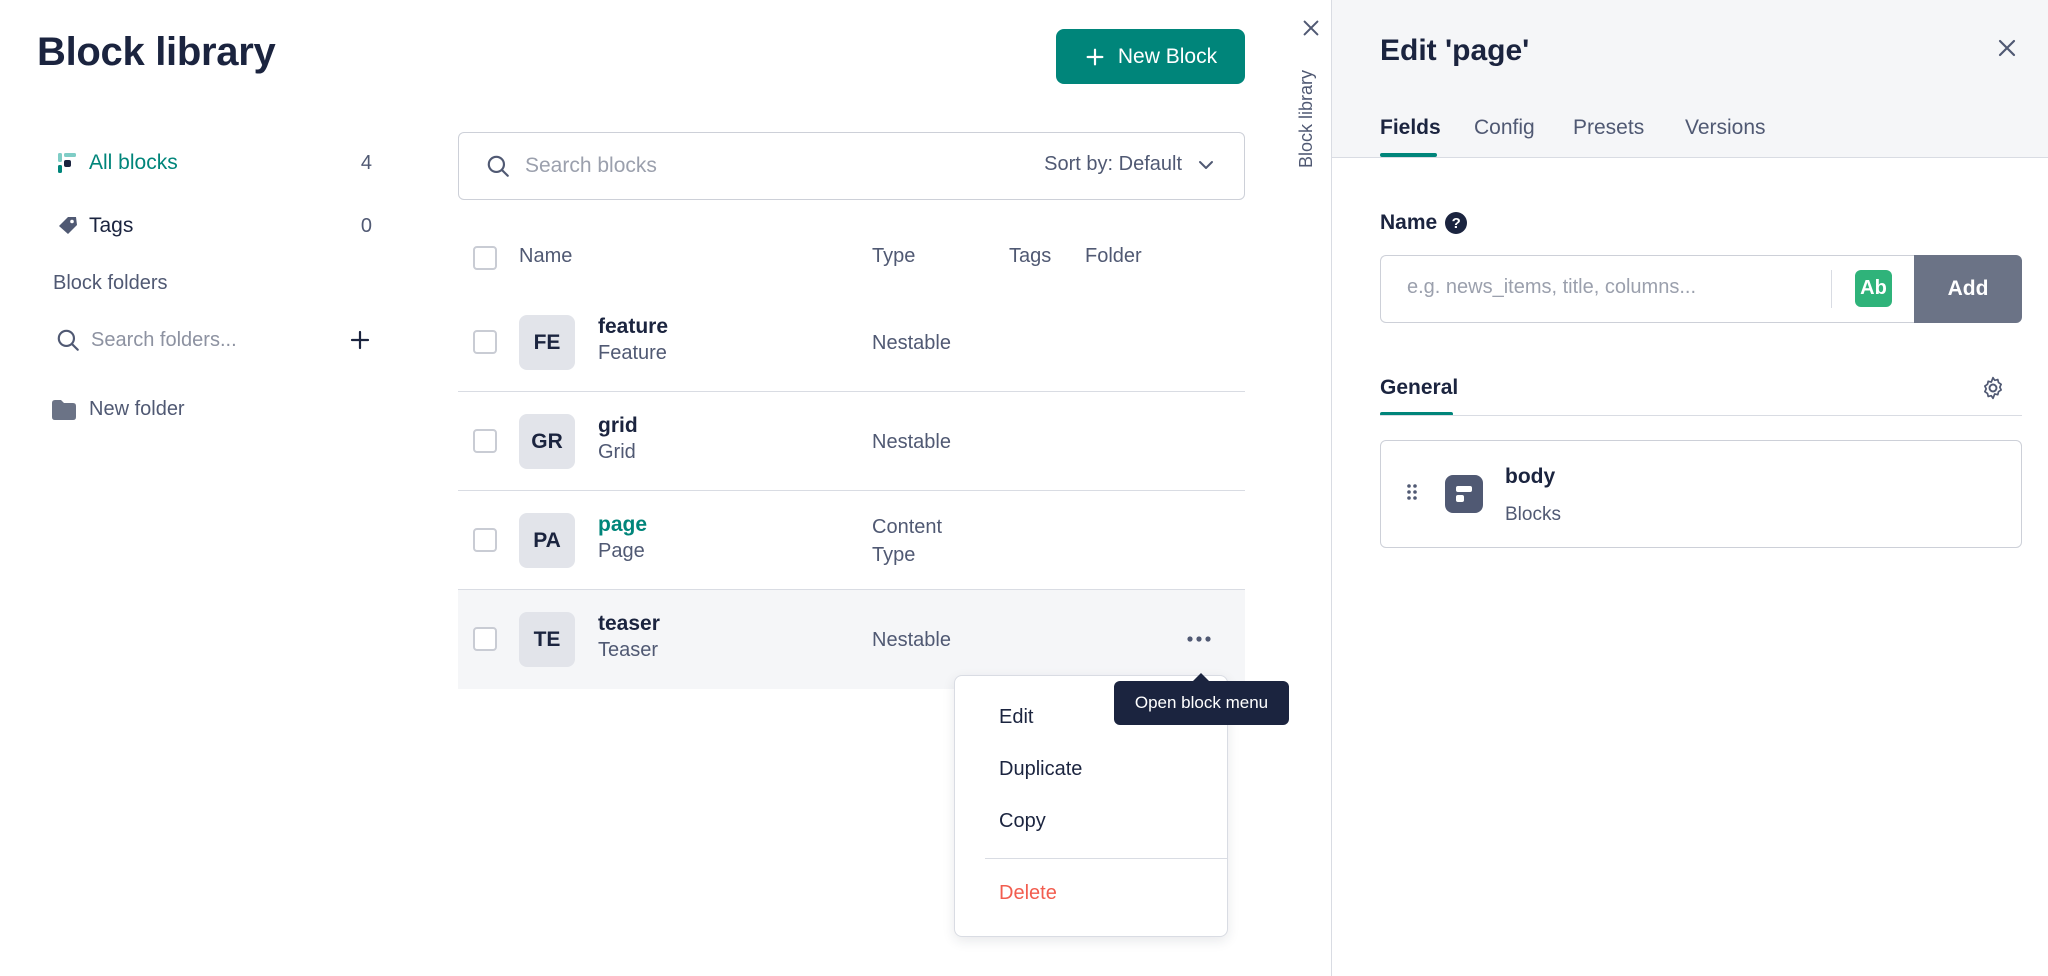 The image size is (2048, 976). What do you see at coordinates (629, 624) in the screenshot?
I see `block-name: teaser` at bounding box center [629, 624].